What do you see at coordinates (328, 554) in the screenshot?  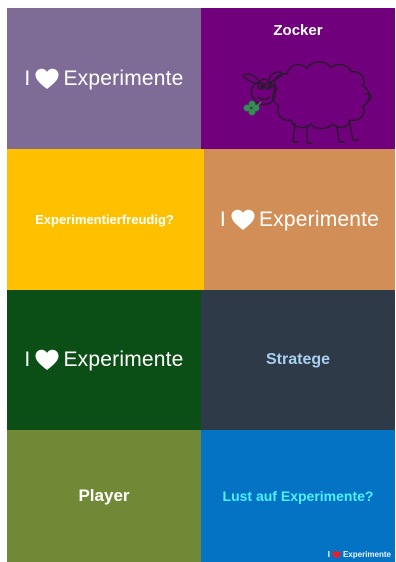 I see `mini-letter-i: I` at bounding box center [328, 554].